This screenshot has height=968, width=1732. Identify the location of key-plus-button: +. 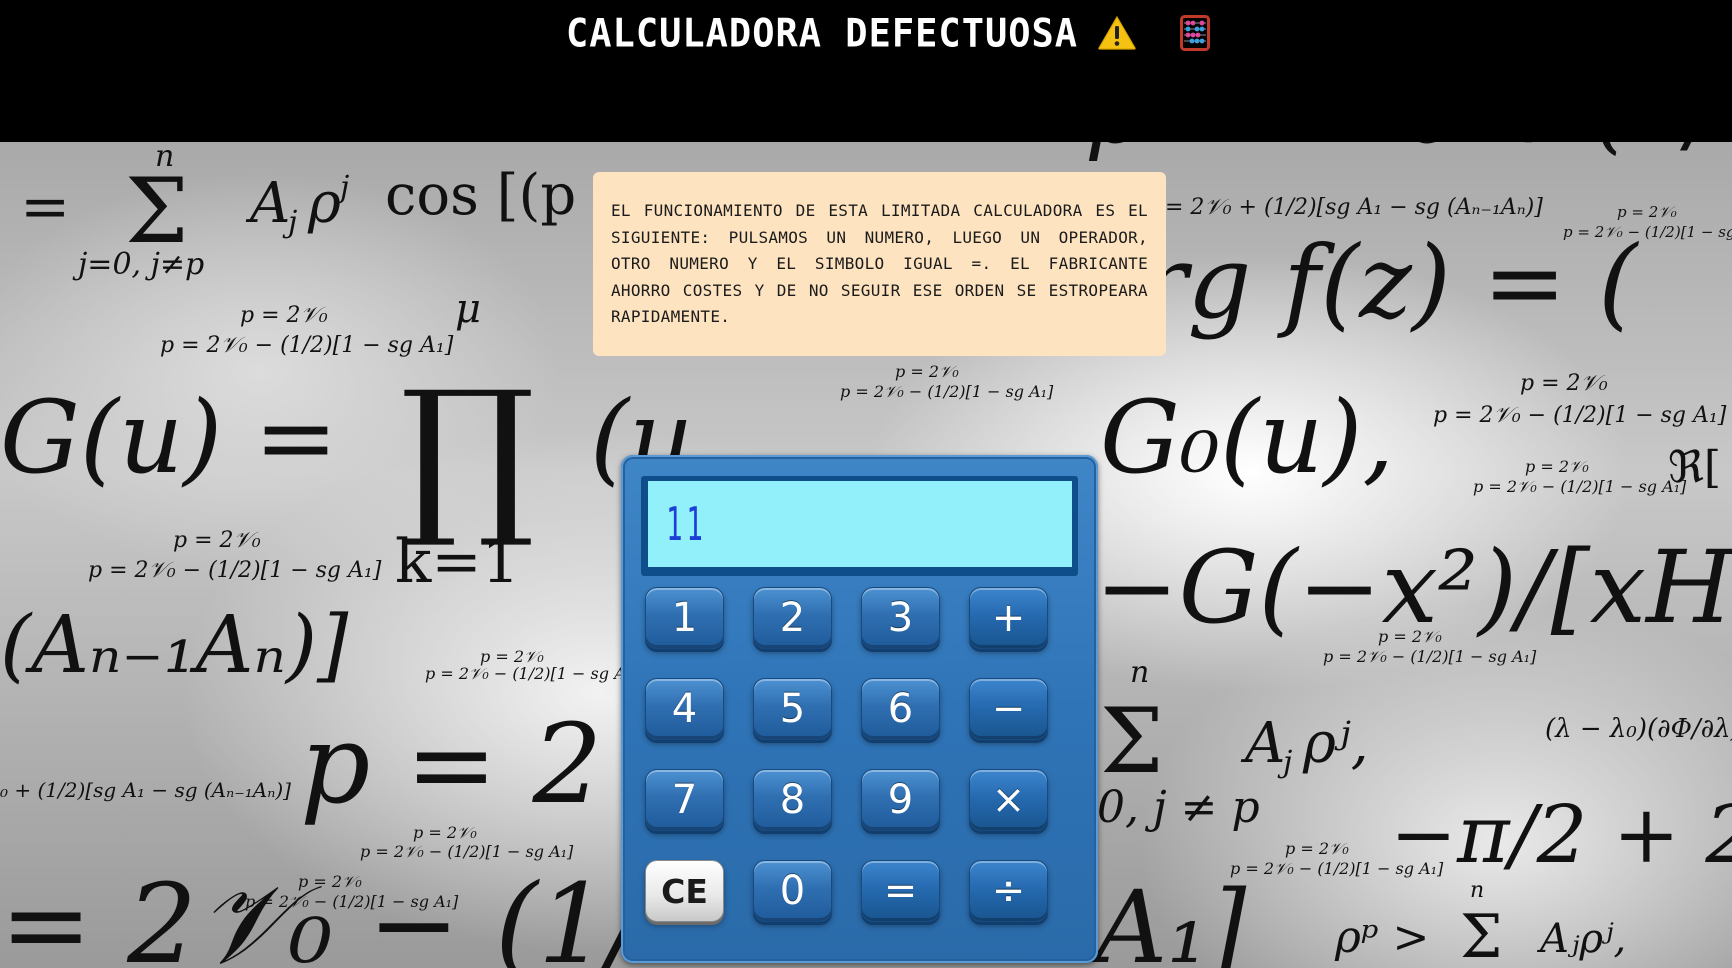
(1008, 618).